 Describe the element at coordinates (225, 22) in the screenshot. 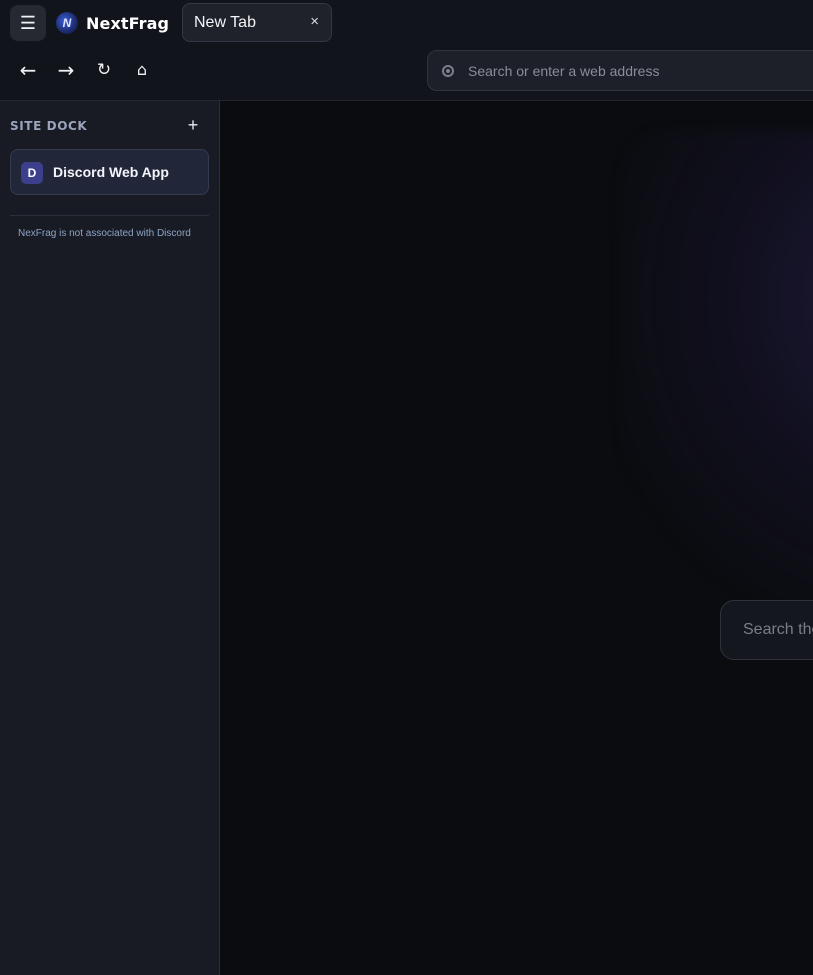

I see `tab-title: New Tab` at that location.